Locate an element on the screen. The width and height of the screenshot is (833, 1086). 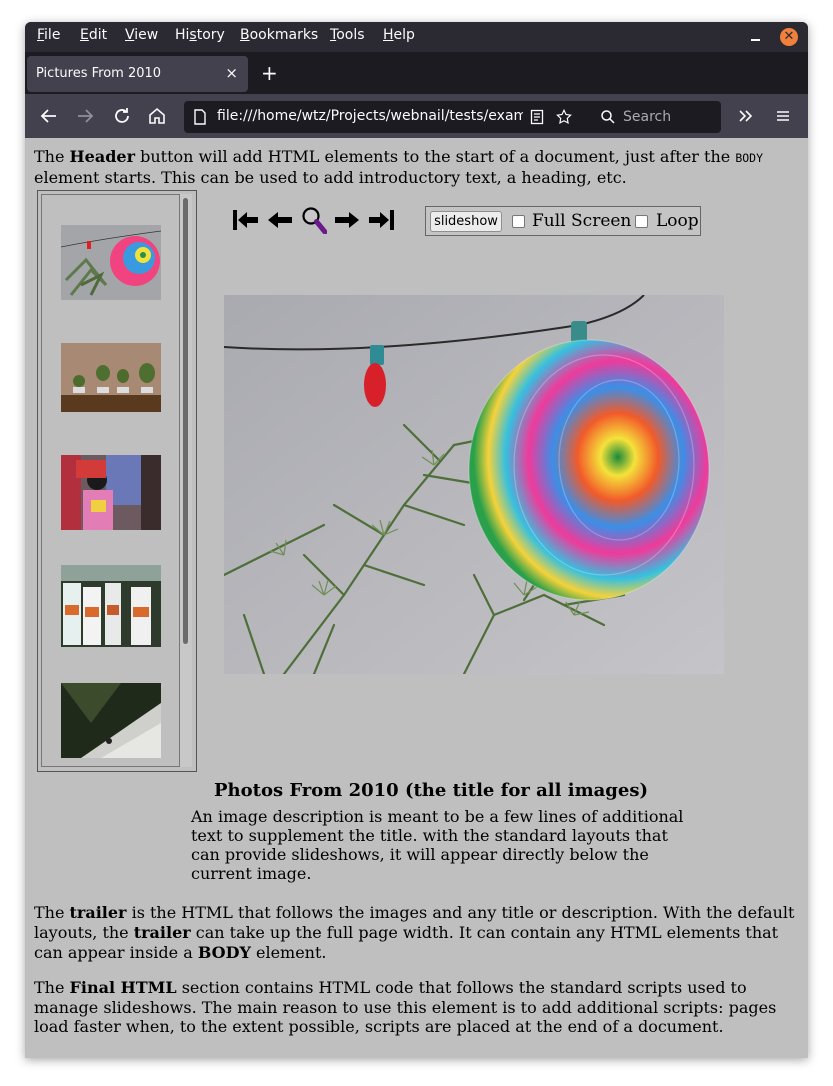
thumbnail-bonsai is located at coordinates (111, 377).